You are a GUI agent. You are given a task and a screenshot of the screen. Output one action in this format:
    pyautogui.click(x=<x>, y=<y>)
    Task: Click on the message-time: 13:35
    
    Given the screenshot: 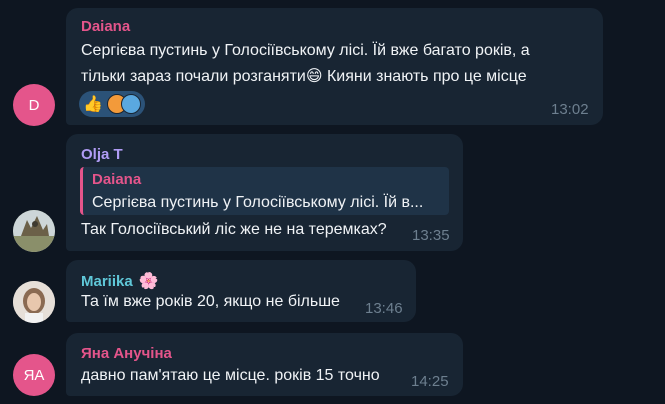 What is the action you would take?
    pyautogui.click(x=431, y=235)
    